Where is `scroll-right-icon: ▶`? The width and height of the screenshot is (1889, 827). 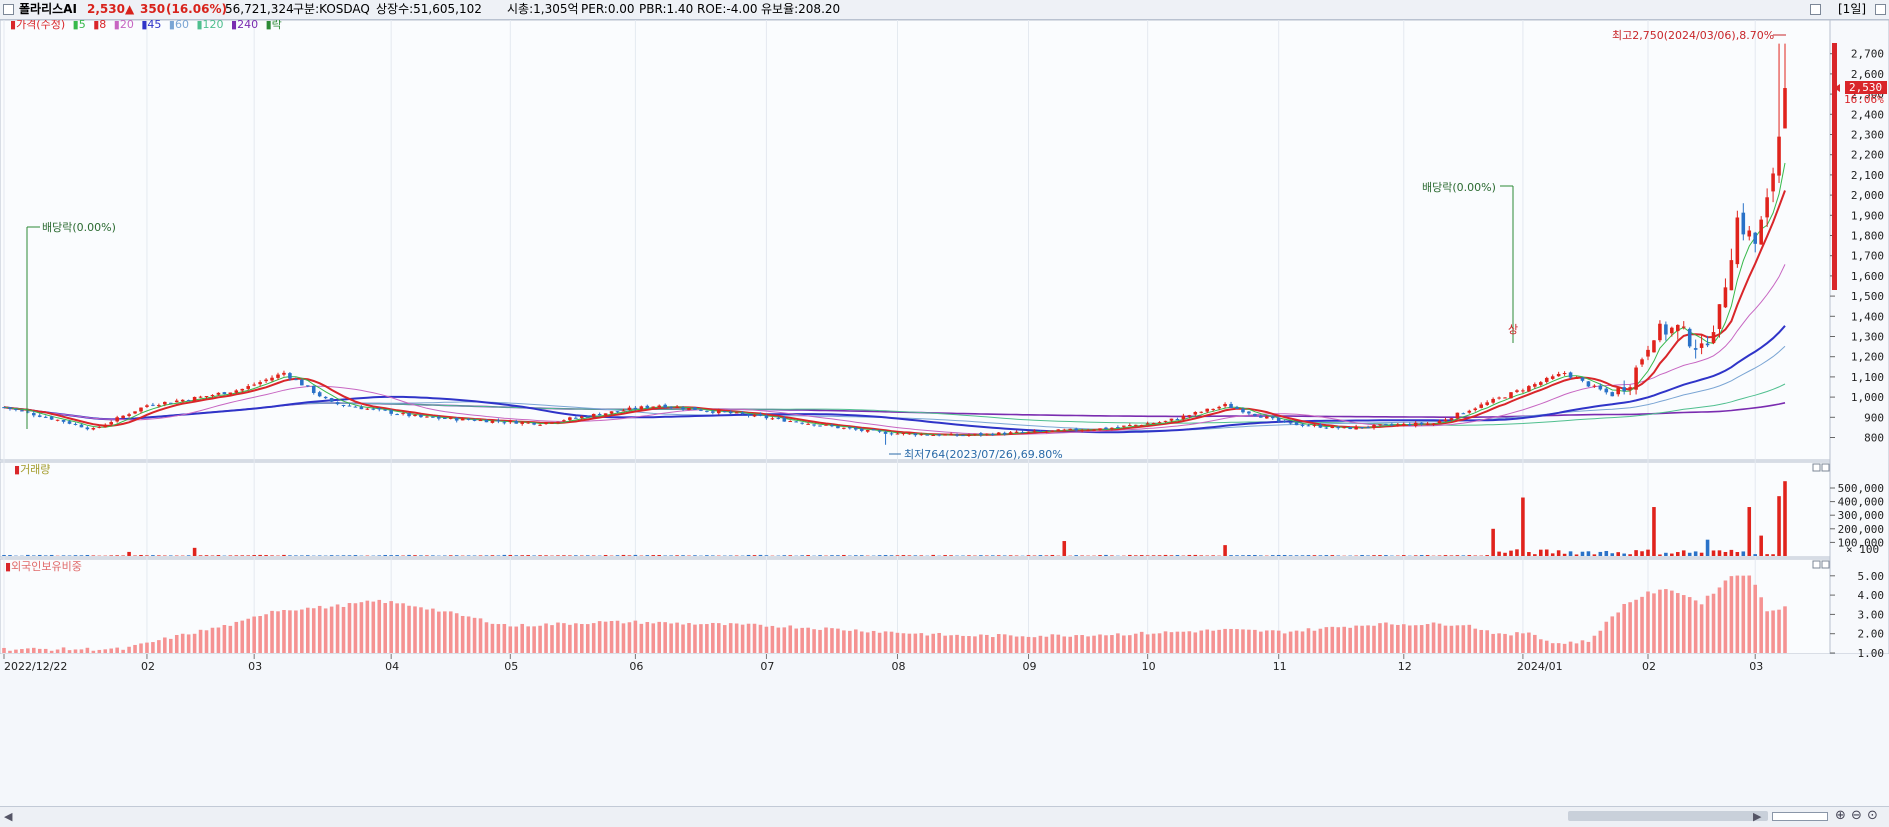
scroll-right-icon: ▶ is located at coordinates (1757, 816).